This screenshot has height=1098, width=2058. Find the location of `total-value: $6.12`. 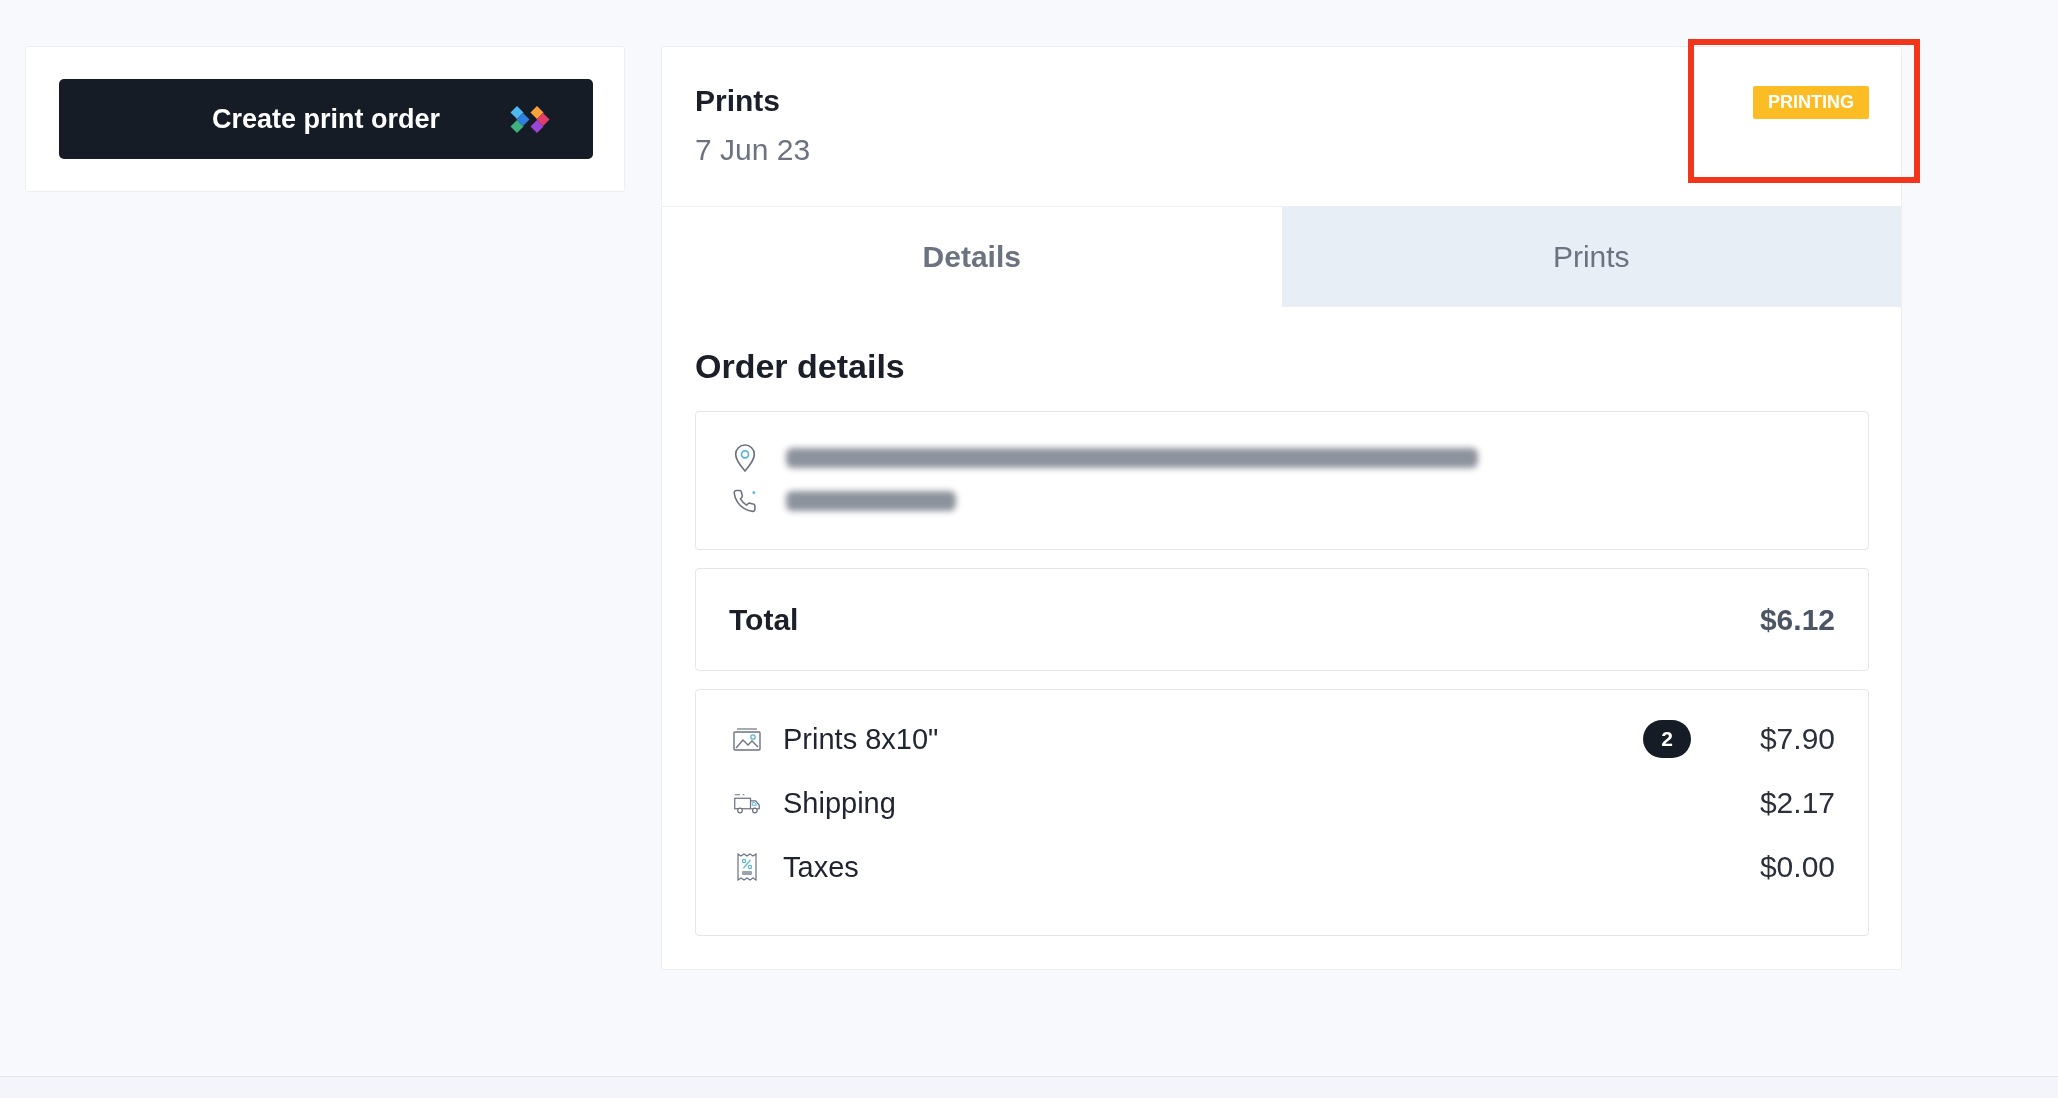

total-value: $6.12 is located at coordinates (1797, 619).